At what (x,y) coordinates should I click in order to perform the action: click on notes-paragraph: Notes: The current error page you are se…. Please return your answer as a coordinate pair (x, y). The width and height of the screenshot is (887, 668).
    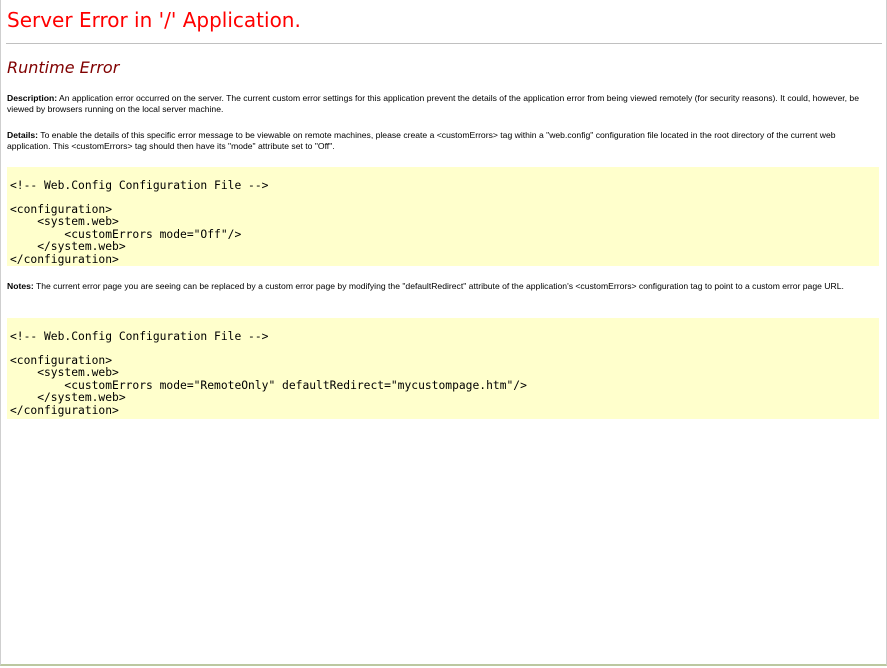
    Looking at the image, I should click on (440, 286).